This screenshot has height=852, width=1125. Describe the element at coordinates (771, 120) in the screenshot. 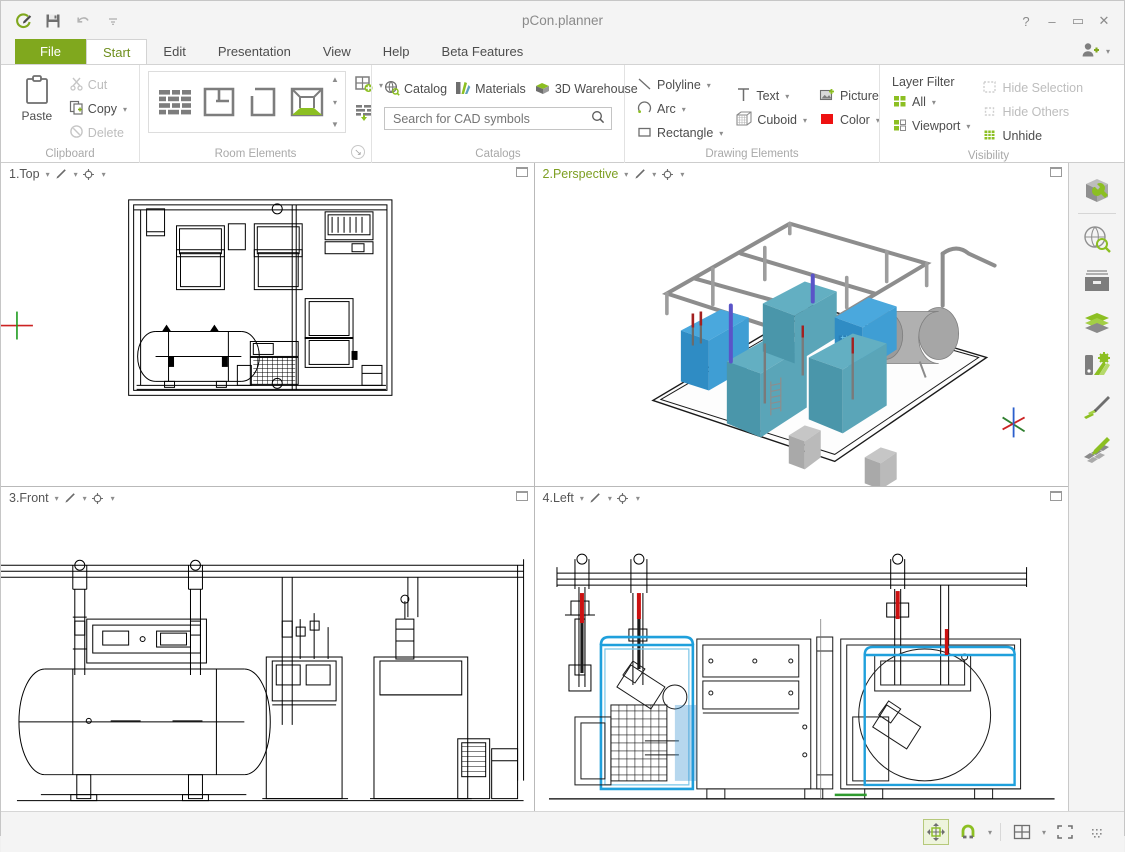

I see `cuboid-button: Cuboid ▾` at that location.